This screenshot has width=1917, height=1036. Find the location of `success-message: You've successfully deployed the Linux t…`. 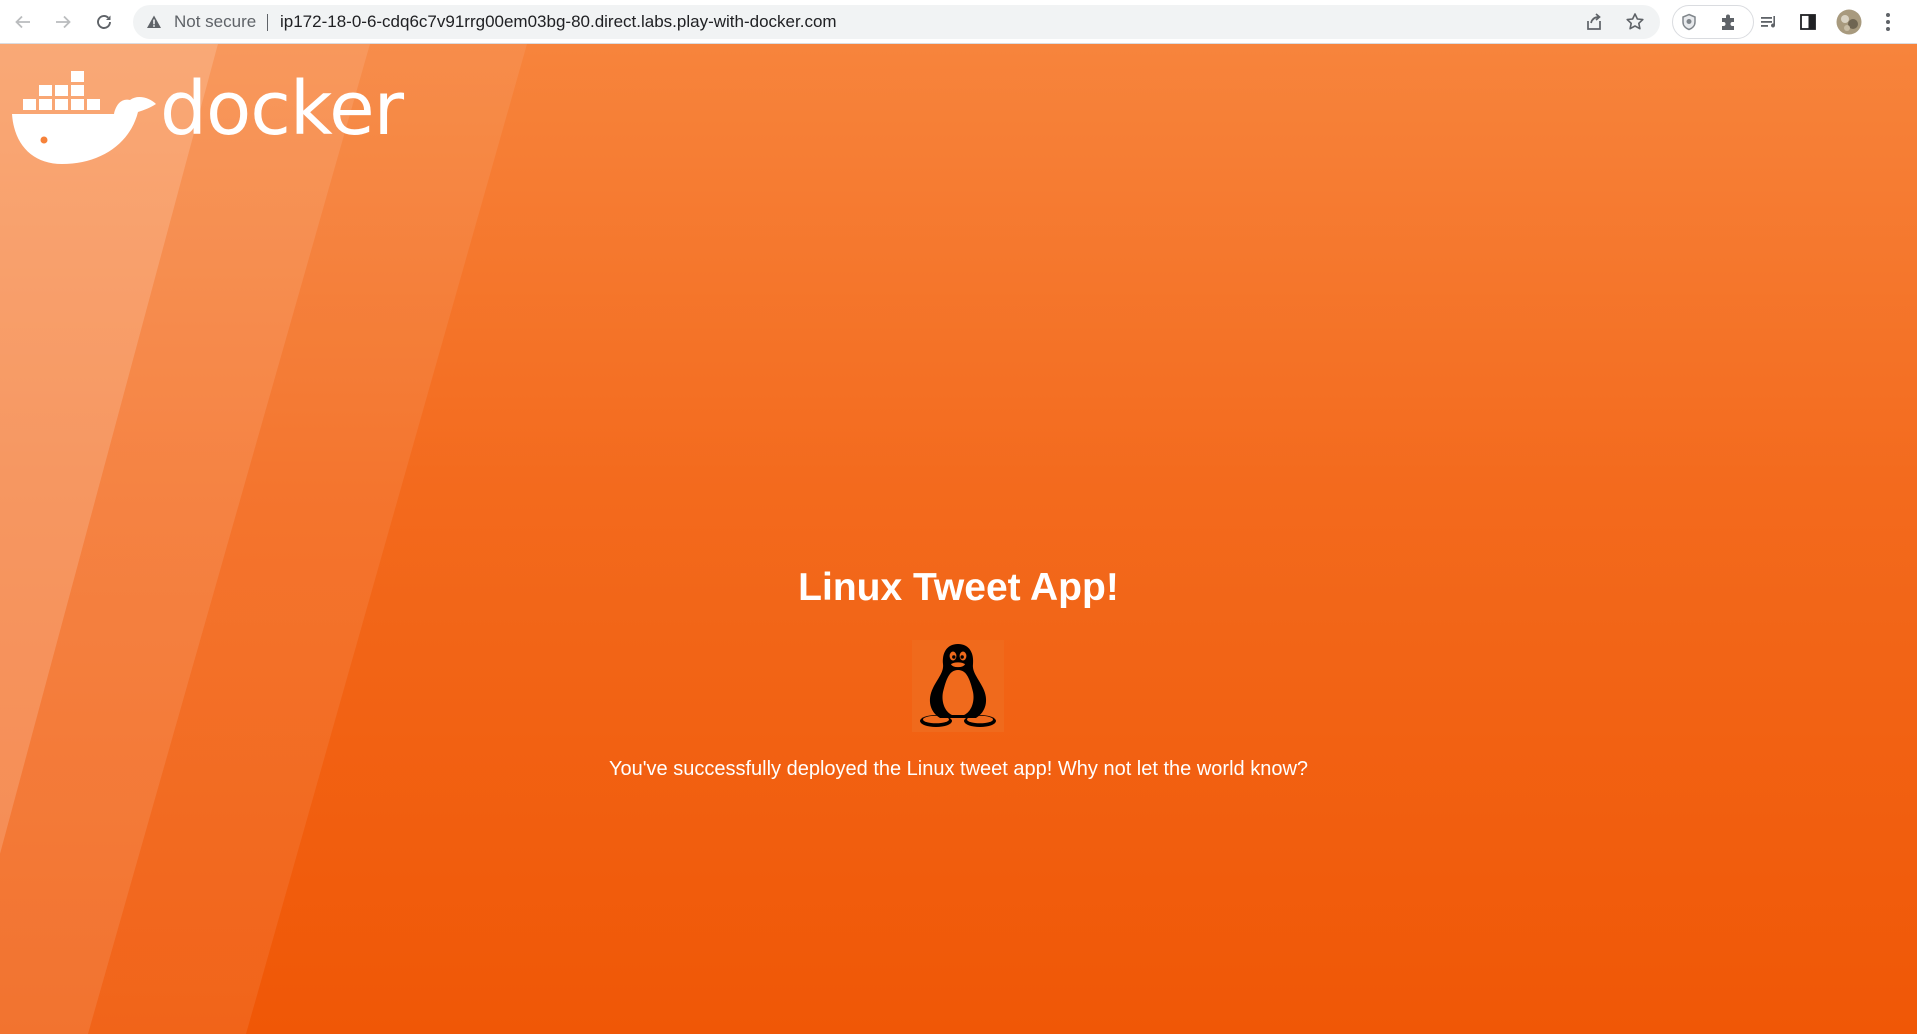

success-message: You've successfully deployed the Linux t… is located at coordinates (958, 769).